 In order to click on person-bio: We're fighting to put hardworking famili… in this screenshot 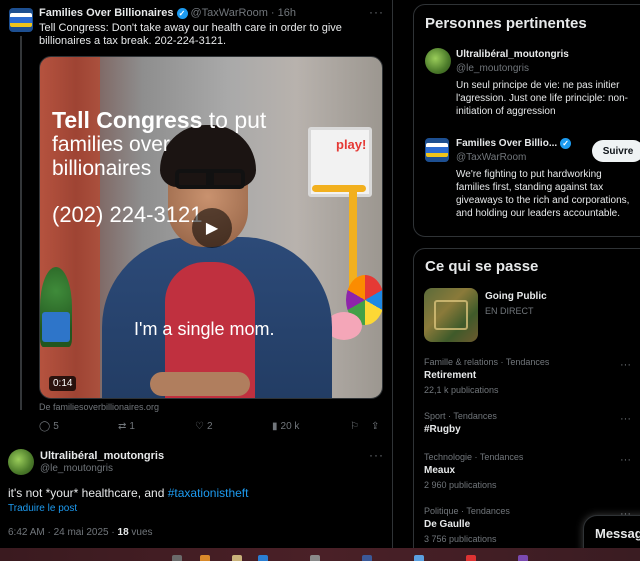, I will do `click(543, 194)`.